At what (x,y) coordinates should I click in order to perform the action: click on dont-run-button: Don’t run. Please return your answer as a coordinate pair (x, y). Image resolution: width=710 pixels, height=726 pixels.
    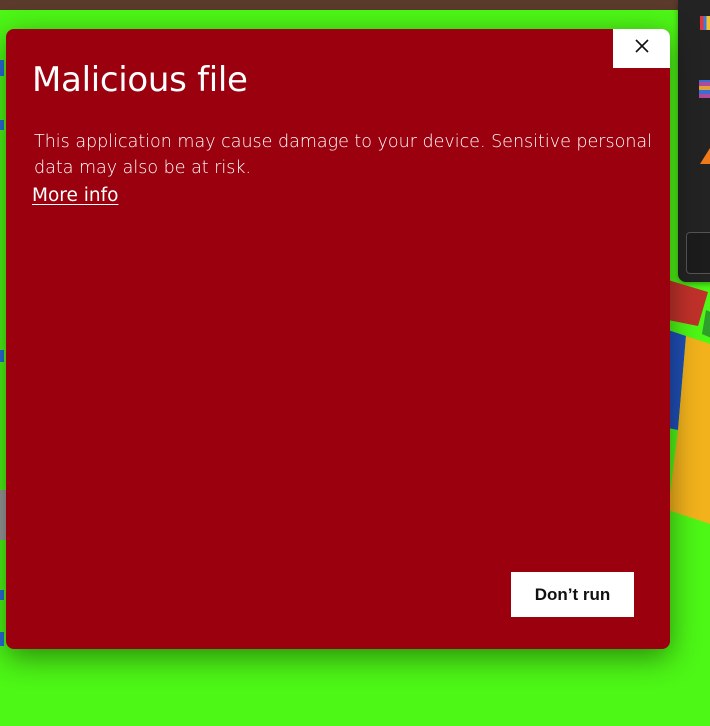
    Looking at the image, I should click on (572, 594).